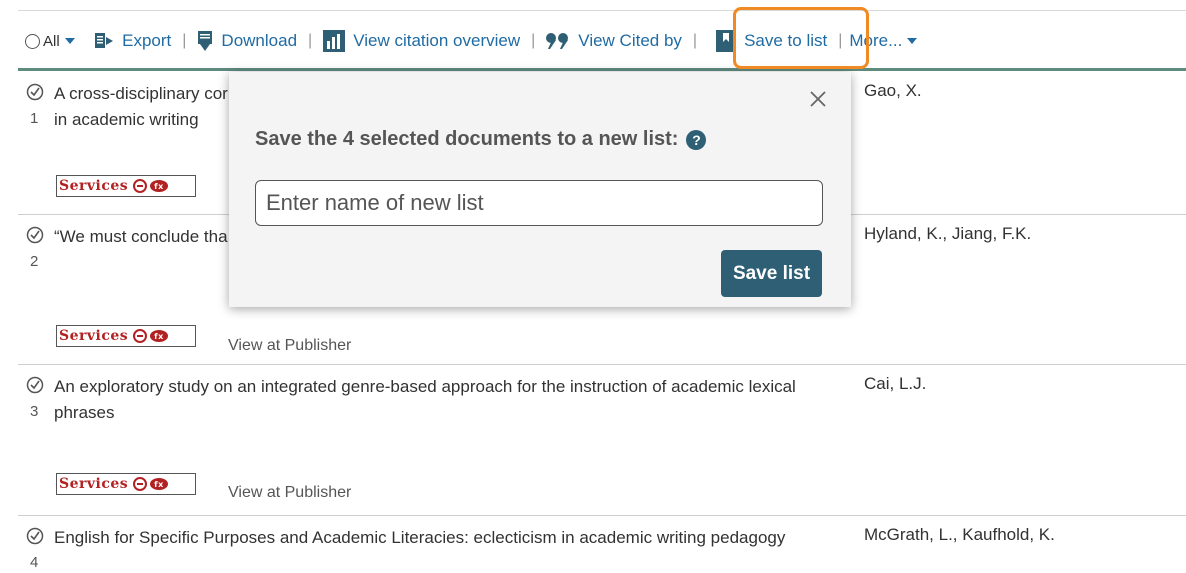 The image size is (1186, 573). I want to click on top-divider, so click(602, 10).